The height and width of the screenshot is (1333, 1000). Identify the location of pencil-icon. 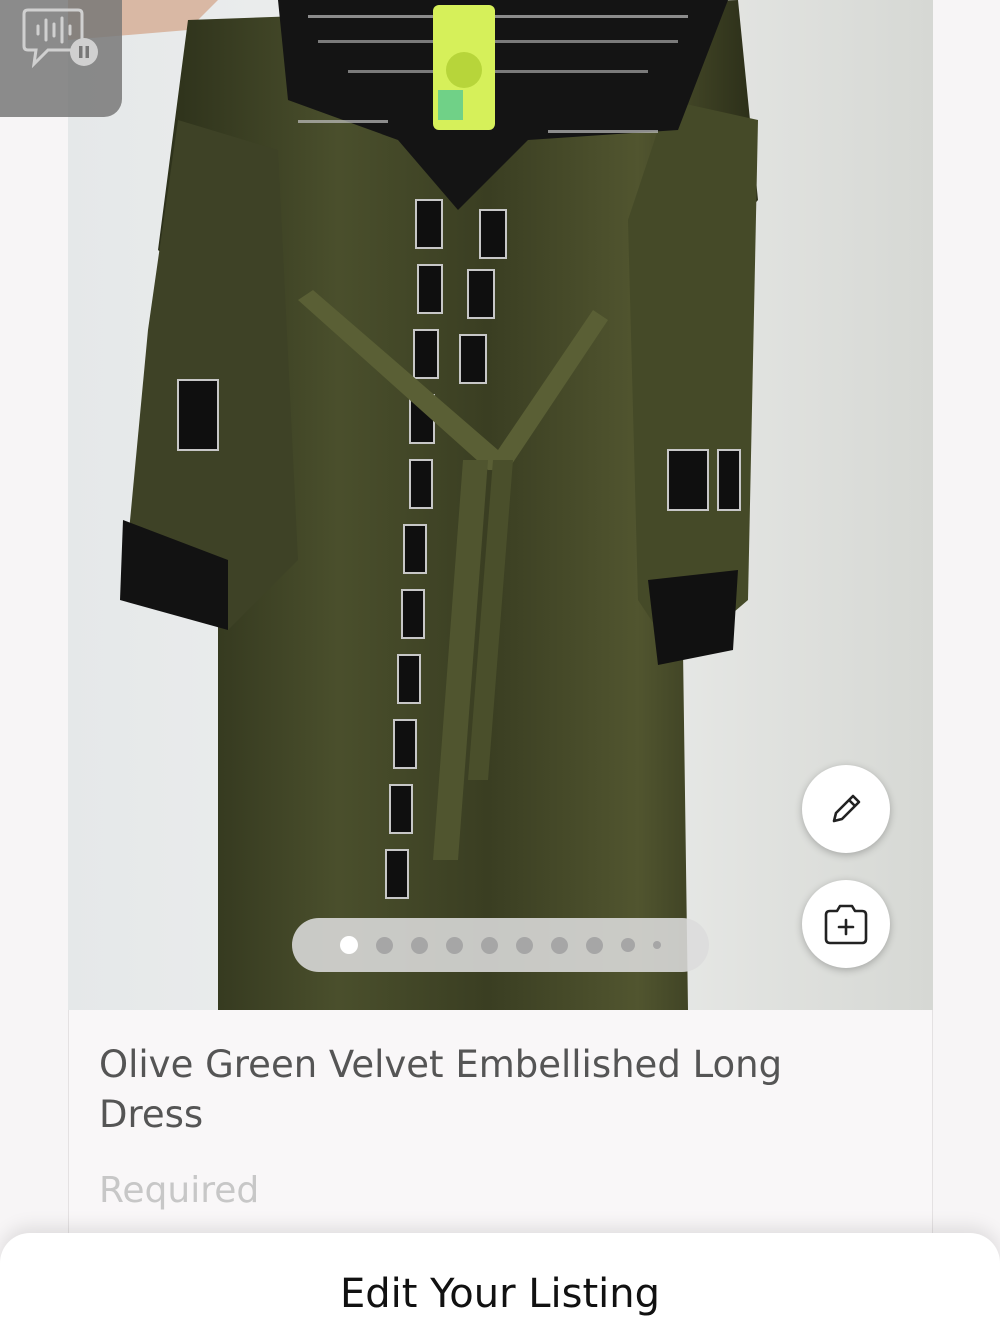
(846, 808).